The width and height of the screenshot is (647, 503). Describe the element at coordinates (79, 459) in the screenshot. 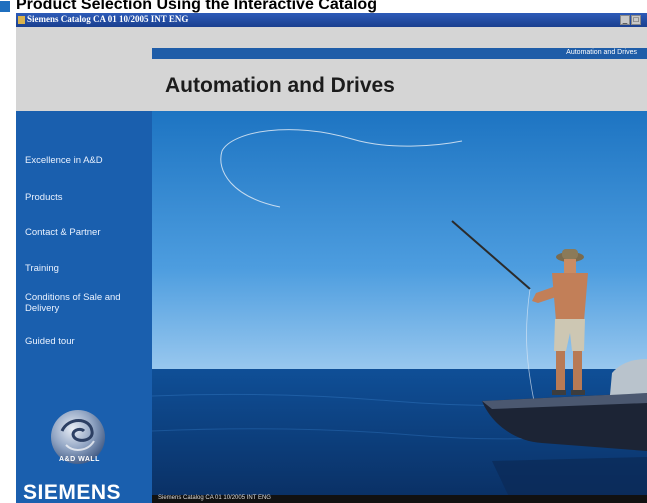

I see `wall-logo-label: A&D WALL` at that location.